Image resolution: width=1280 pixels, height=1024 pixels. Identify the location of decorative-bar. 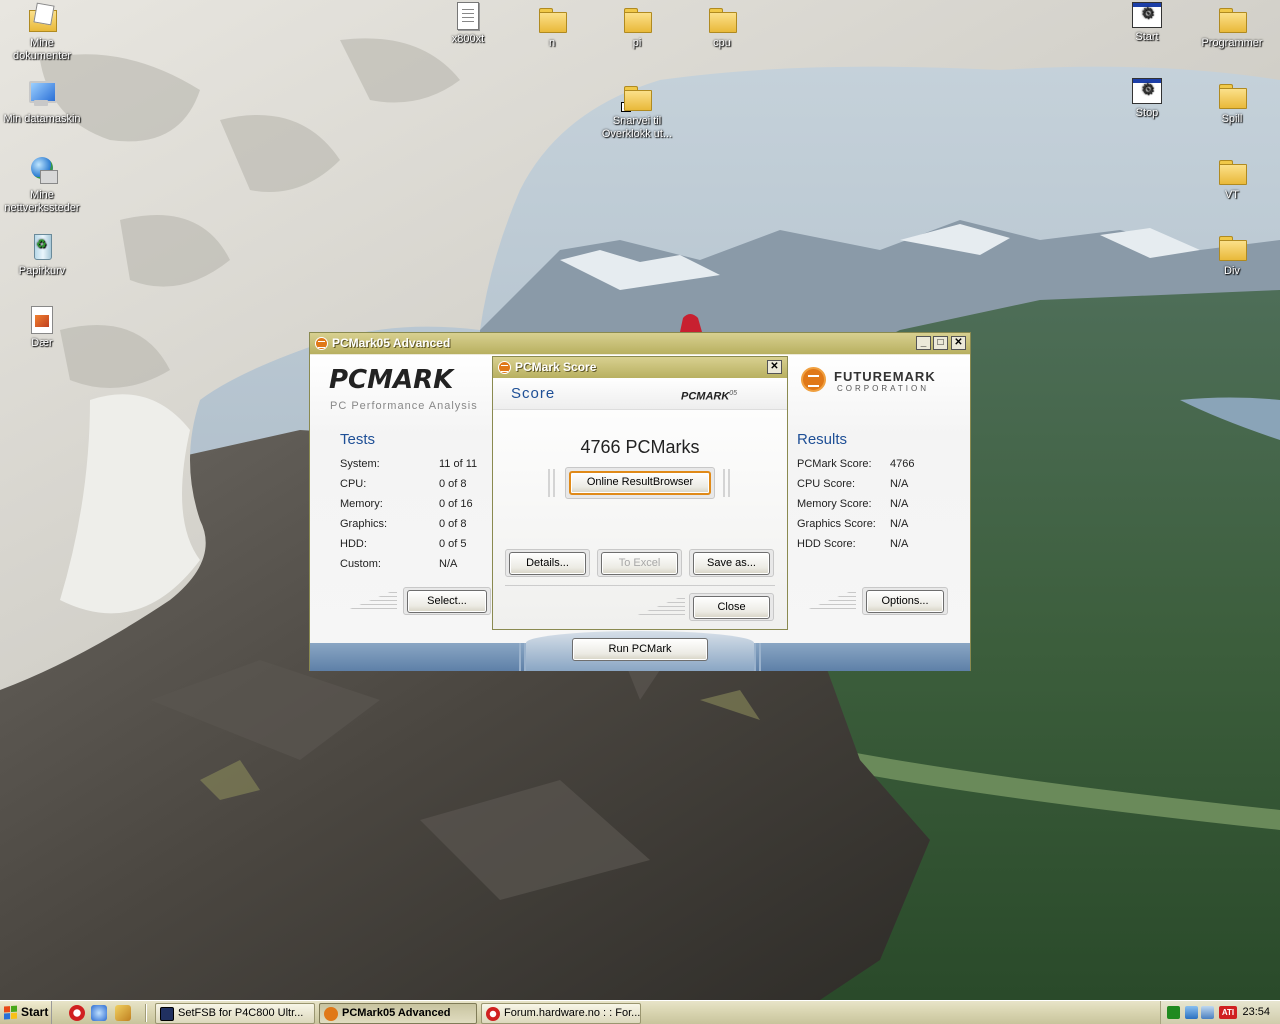
(522, 657).